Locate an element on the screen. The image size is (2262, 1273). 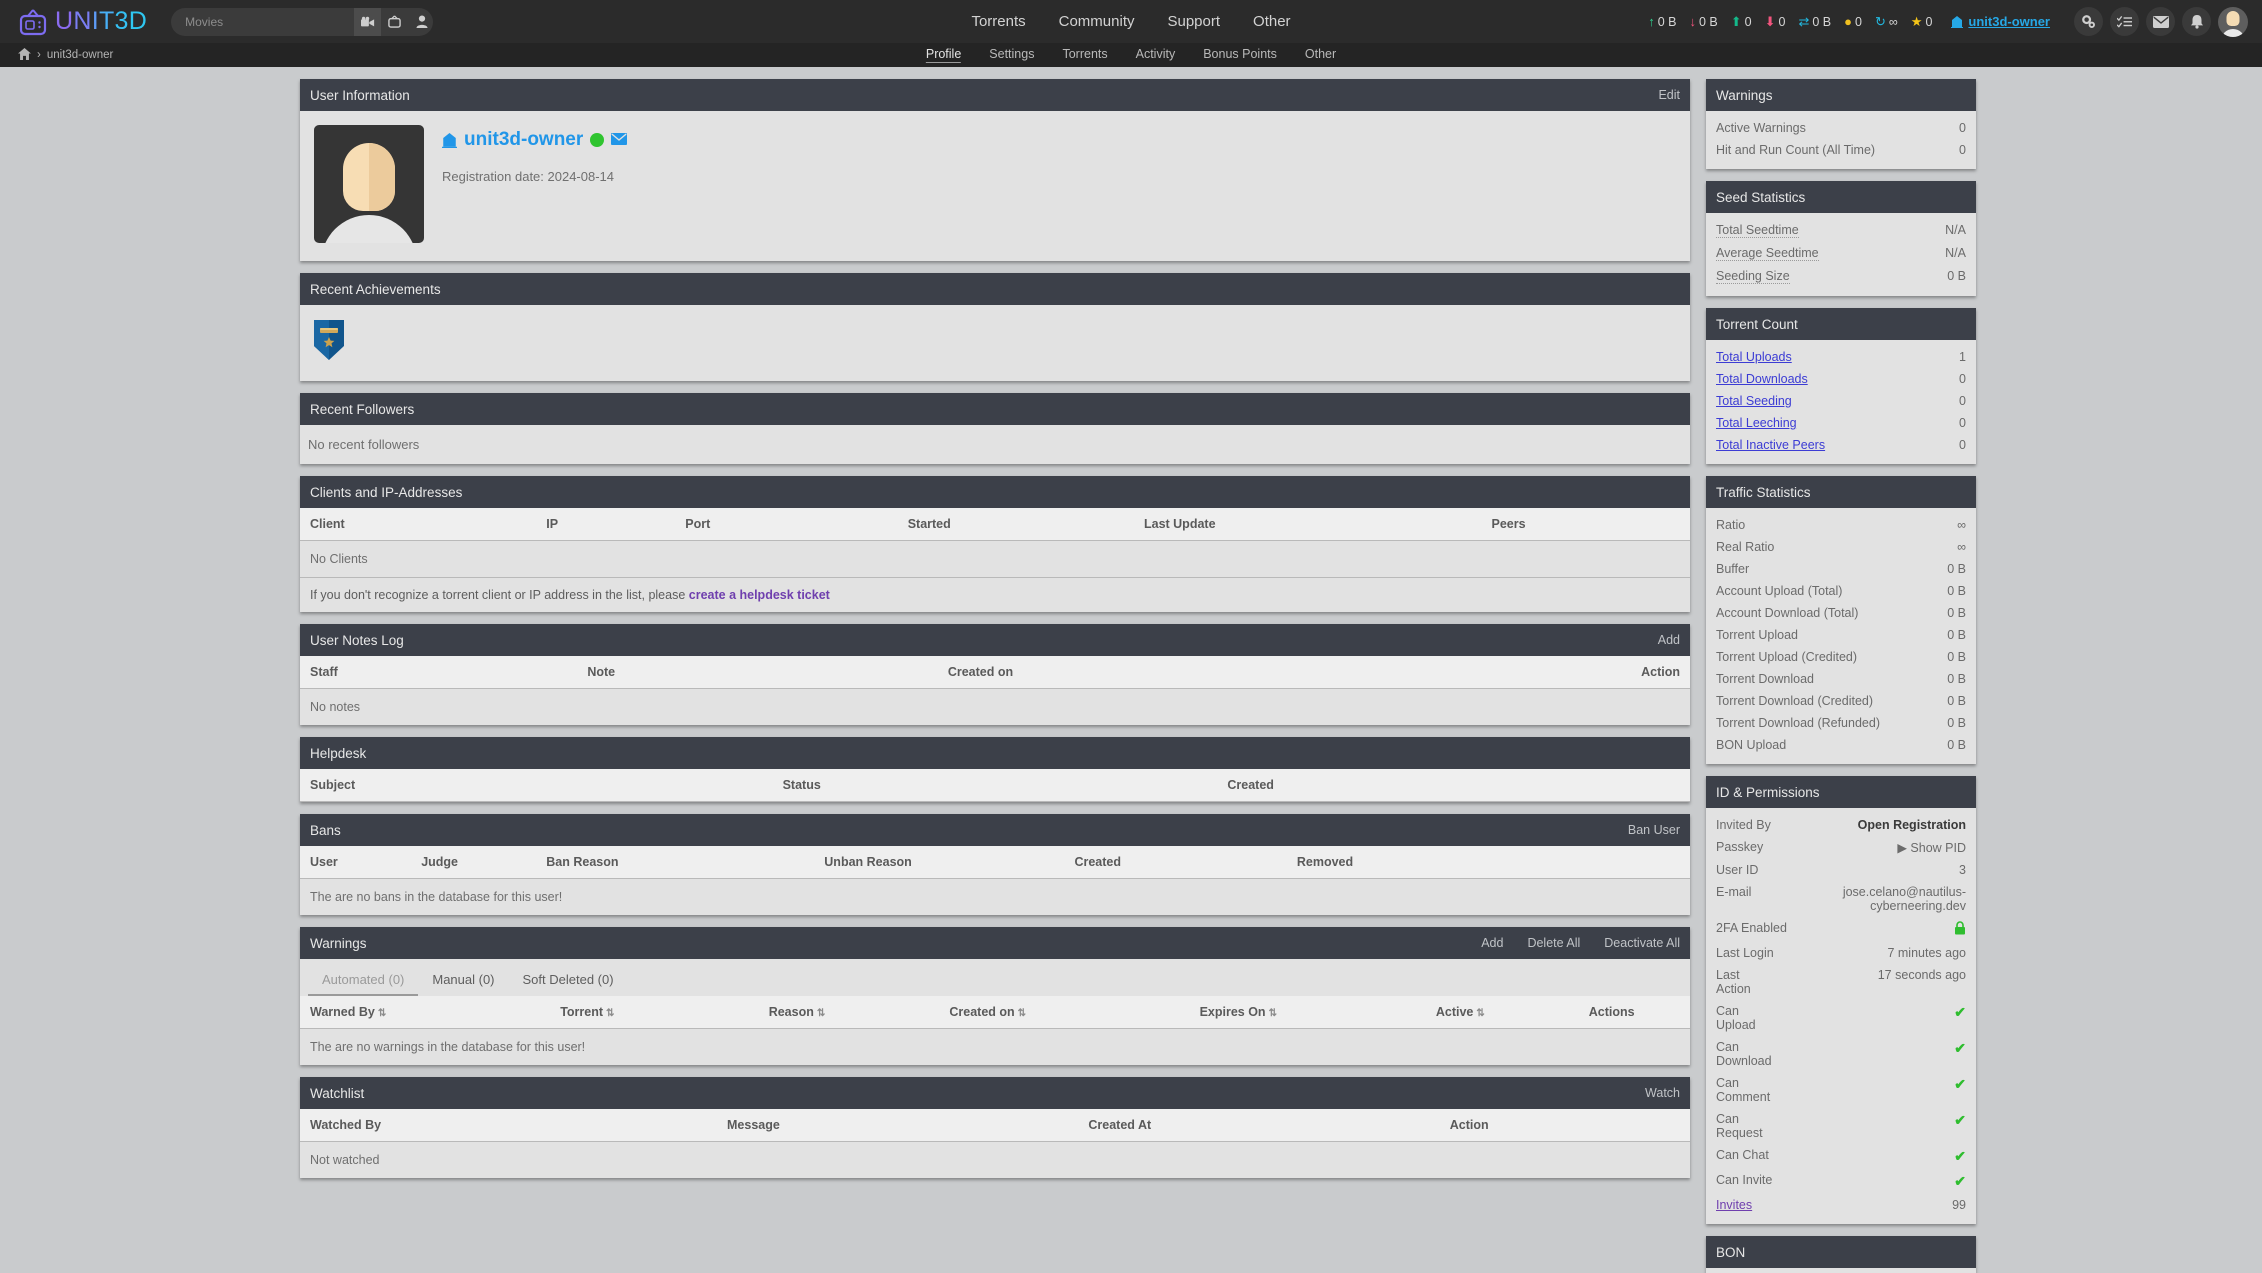
stat-download-speed: ↓ 0 B is located at coordinates (1703, 22).